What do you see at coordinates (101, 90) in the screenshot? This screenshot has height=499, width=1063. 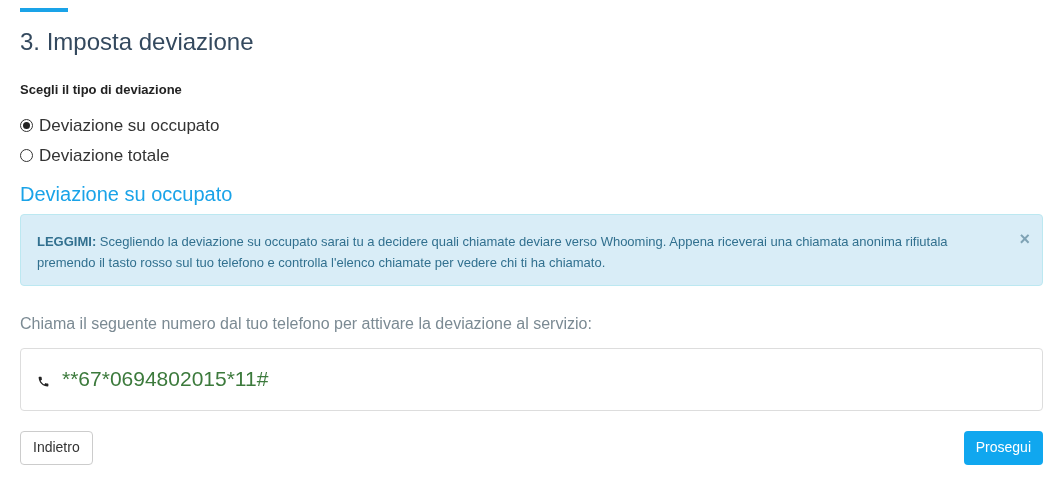 I see `field-label: Scegli il tipo di deviazione` at bounding box center [101, 90].